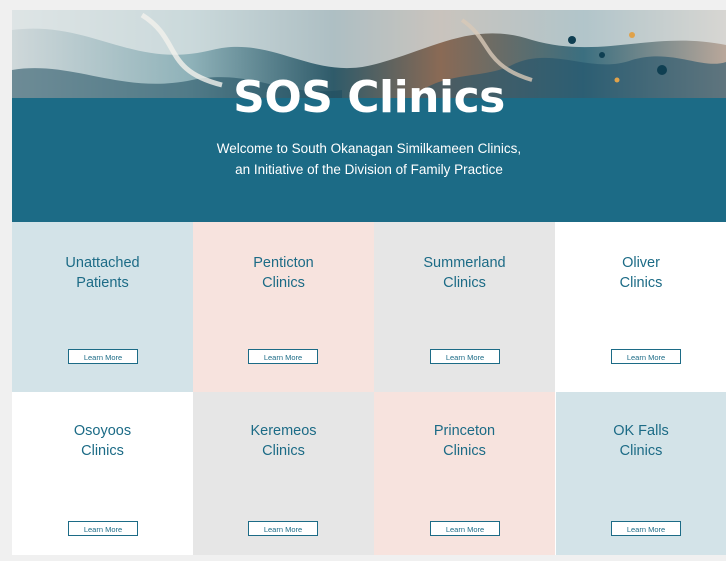 The height and width of the screenshot is (561, 726). I want to click on tile-title: Summerland Clinics, so click(464, 273).